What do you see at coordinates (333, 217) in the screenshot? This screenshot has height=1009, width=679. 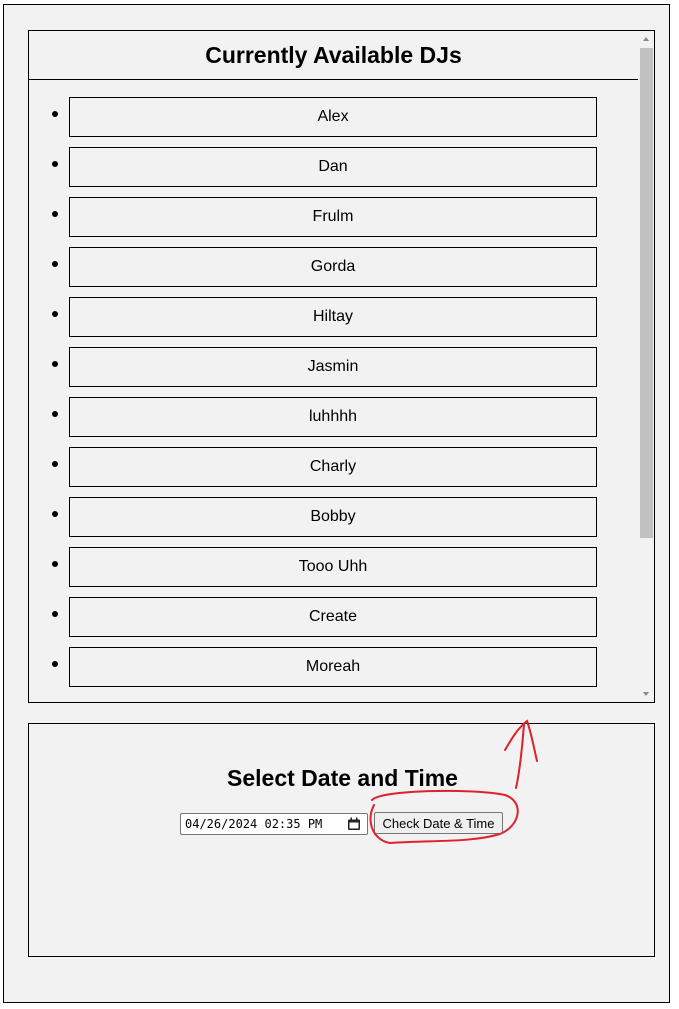 I see `dj-button: Frulm` at bounding box center [333, 217].